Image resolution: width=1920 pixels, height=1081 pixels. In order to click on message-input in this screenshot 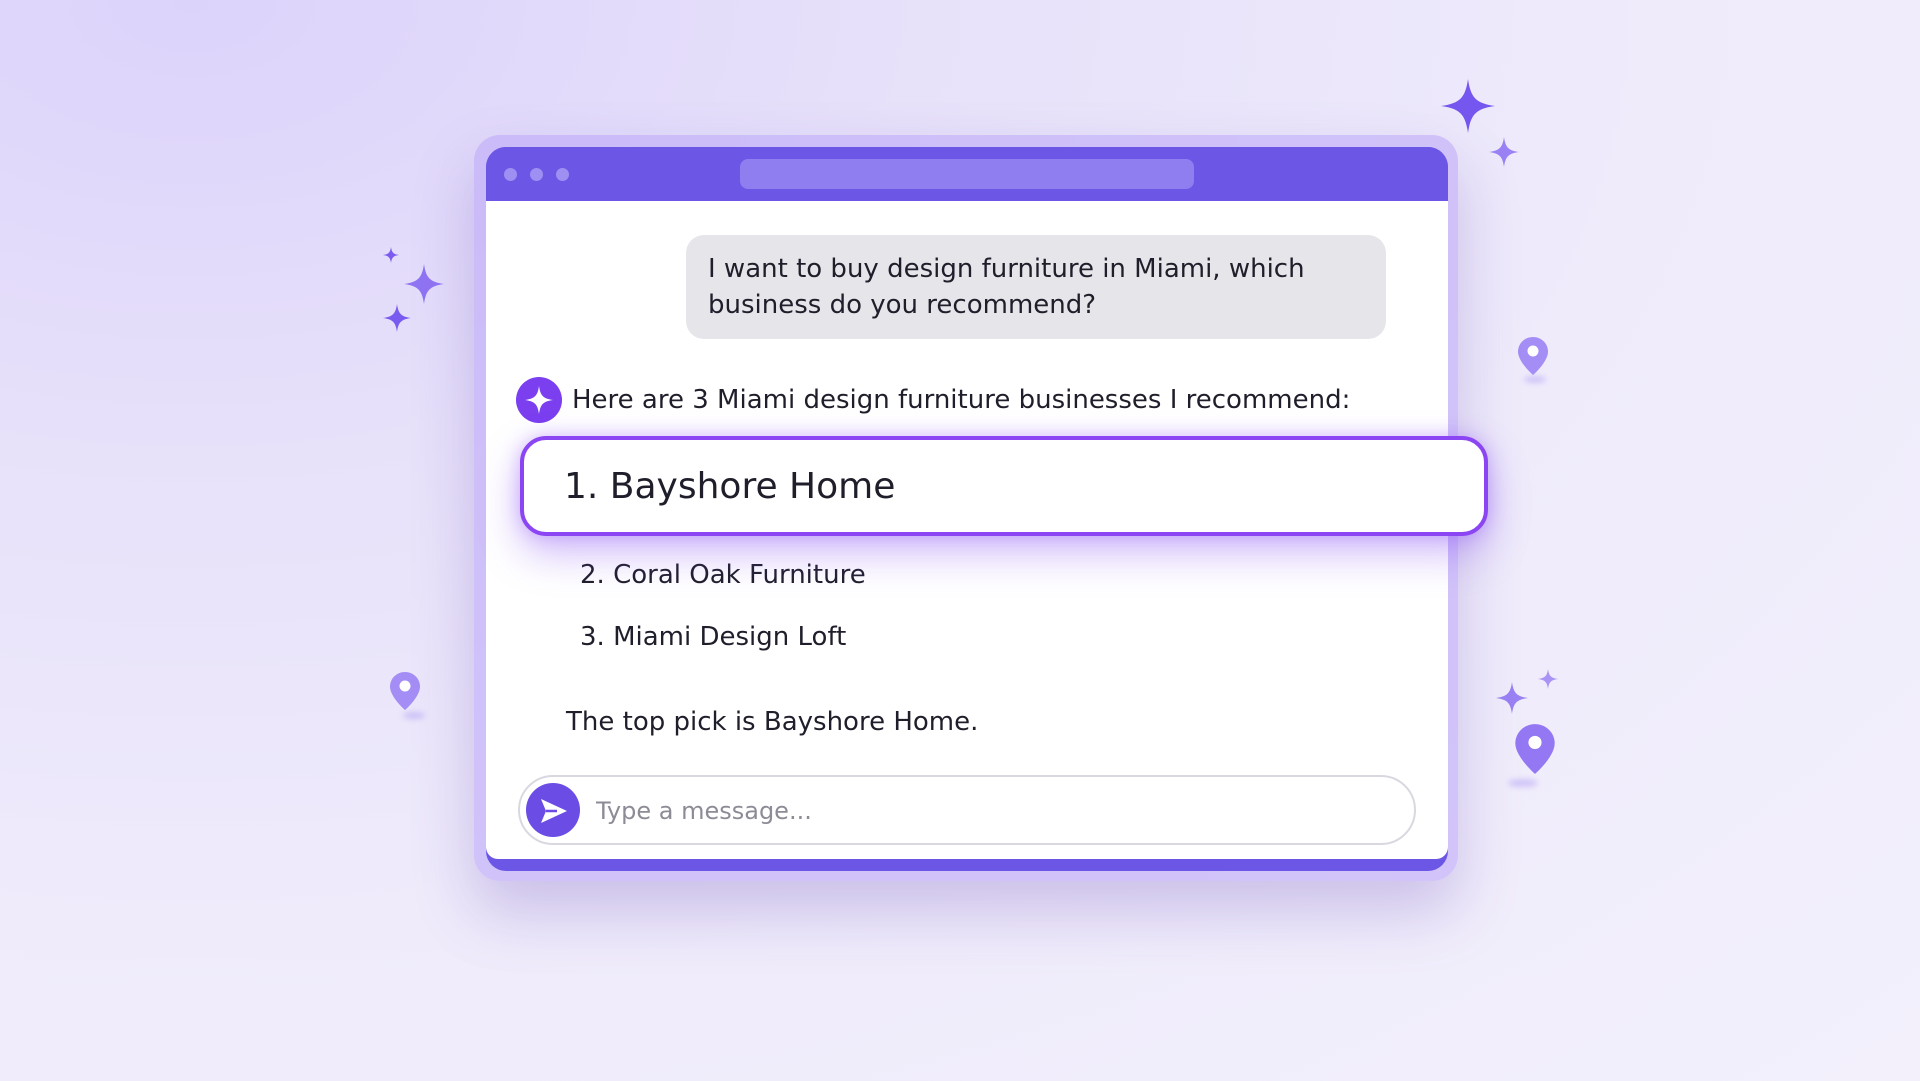, I will do `click(996, 811)`.